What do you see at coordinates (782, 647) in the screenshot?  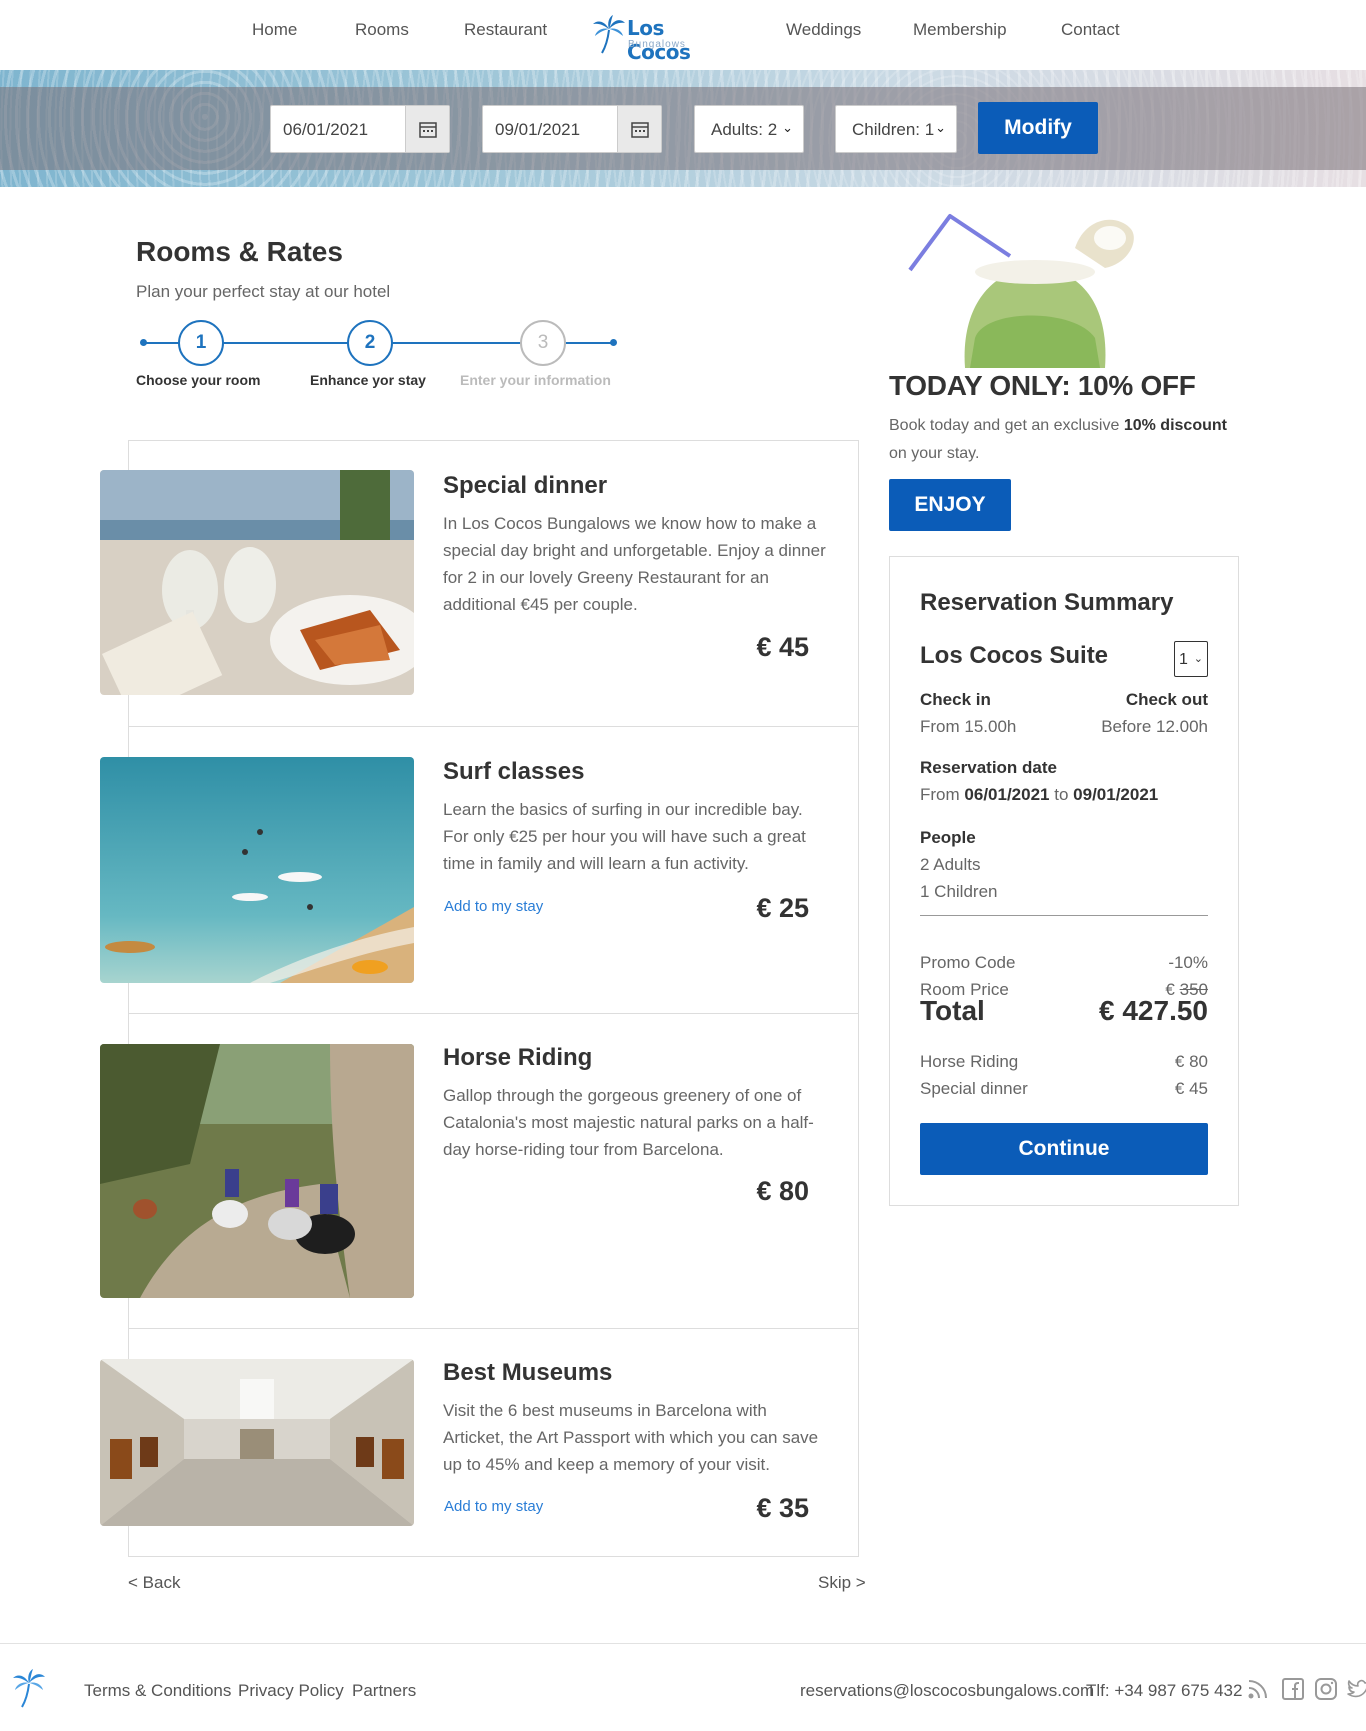 I see `extra-price: € 45` at bounding box center [782, 647].